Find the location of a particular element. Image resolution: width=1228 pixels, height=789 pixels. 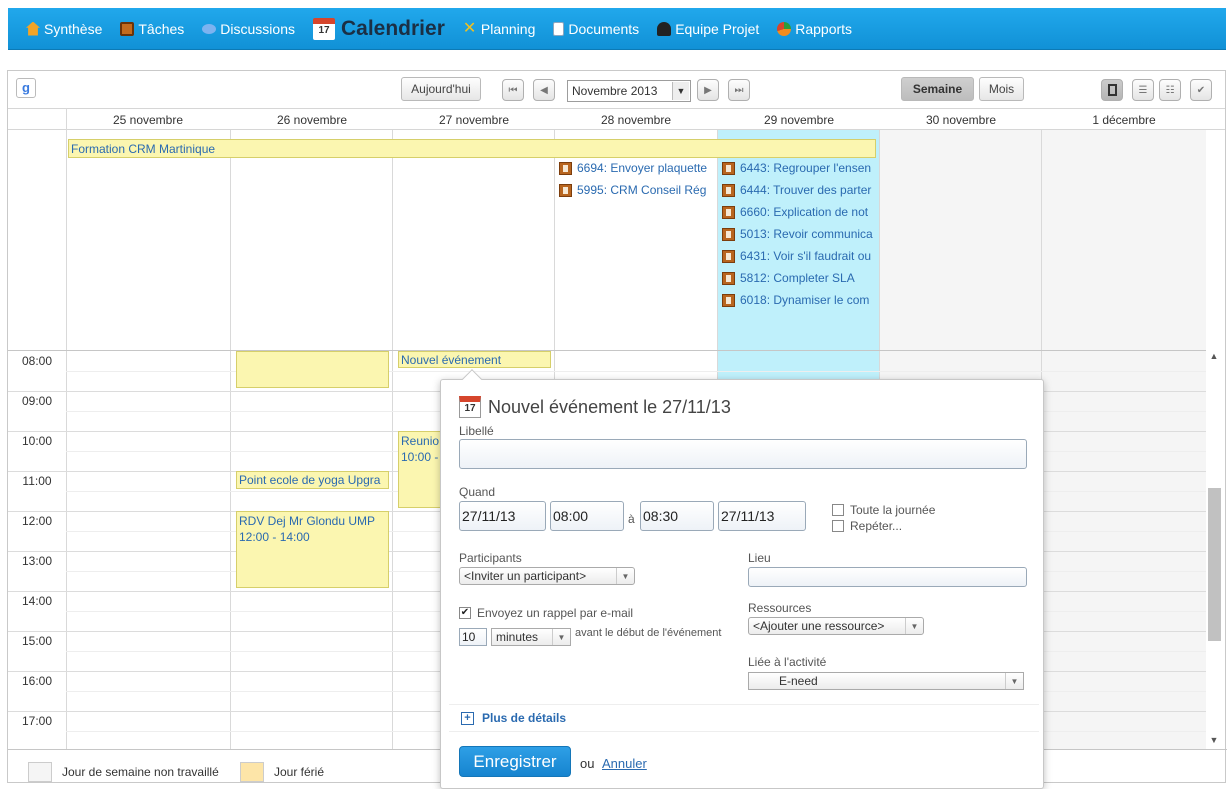

calendar-event-rdv: RDV Dej Mr Glondu UMP 12:00 - 14:00 is located at coordinates (312, 549).